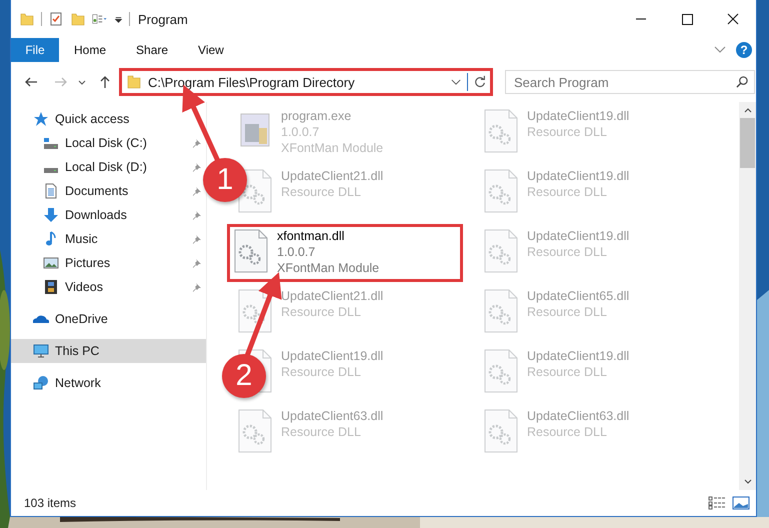  Describe the element at coordinates (163, 19) in the screenshot. I see `window-title: Program` at that location.